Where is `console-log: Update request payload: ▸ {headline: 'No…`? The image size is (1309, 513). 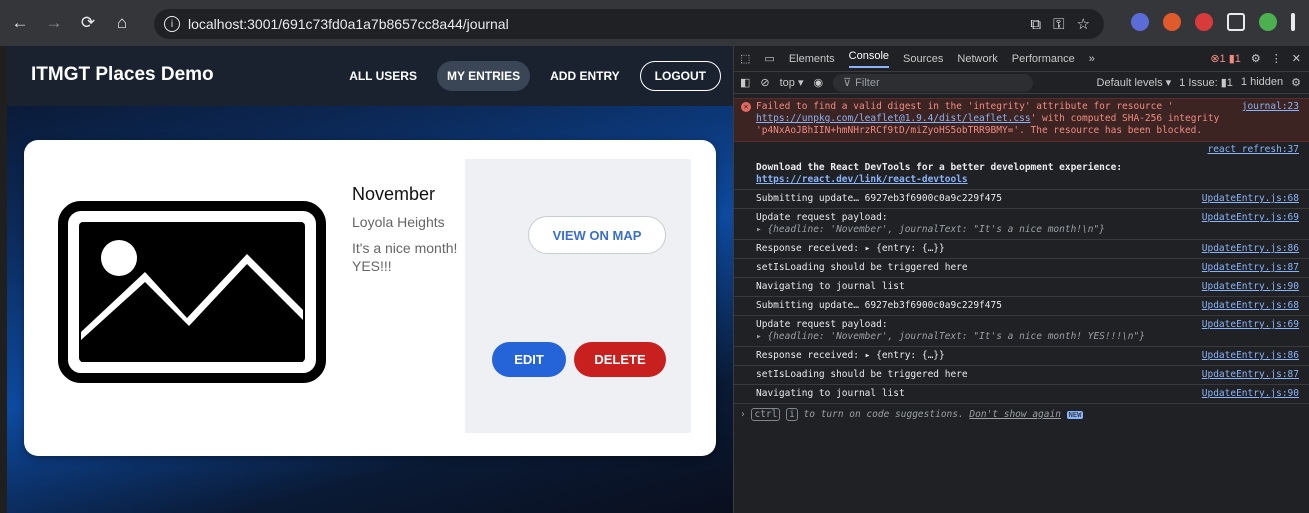
console-log: Update request payload: ▸ {headline: 'No… is located at coordinates (1021, 224).